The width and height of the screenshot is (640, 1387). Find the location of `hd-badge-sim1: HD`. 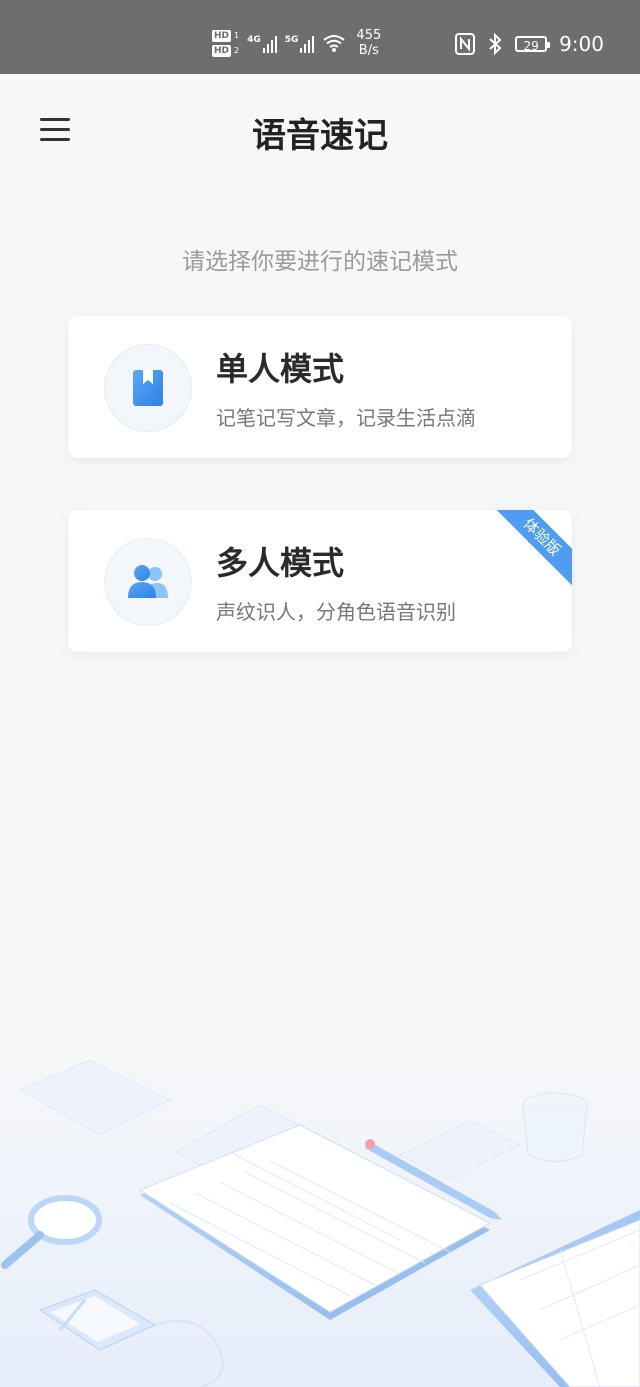

hd-badge-sim1: HD is located at coordinates (222, 35).